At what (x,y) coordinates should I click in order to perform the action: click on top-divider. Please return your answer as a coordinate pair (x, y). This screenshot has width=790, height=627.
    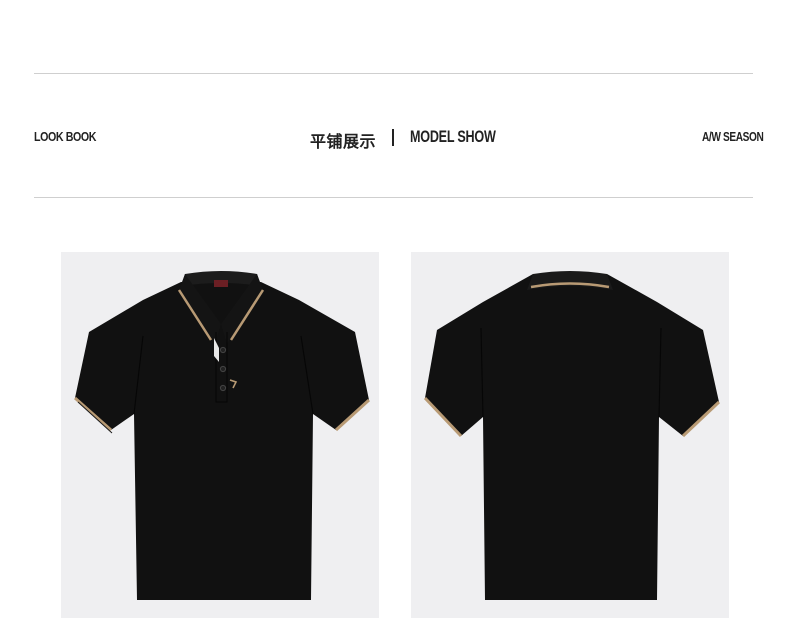
    Looking at the image, I should click on (393, 73).